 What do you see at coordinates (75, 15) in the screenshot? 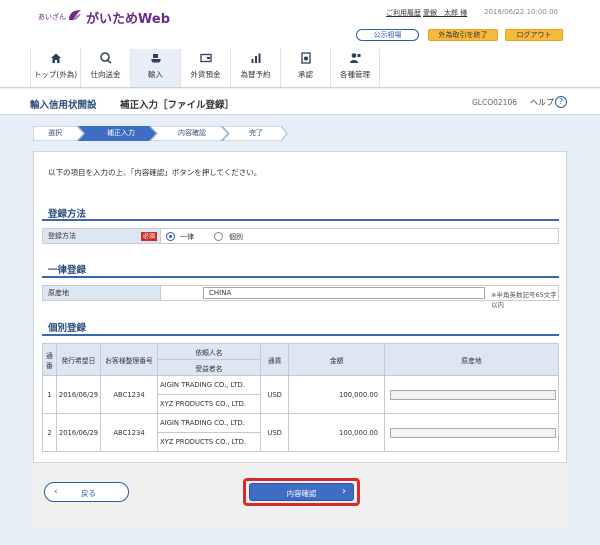
I see `brand-logo-icon` at bounding box center [75, 15].